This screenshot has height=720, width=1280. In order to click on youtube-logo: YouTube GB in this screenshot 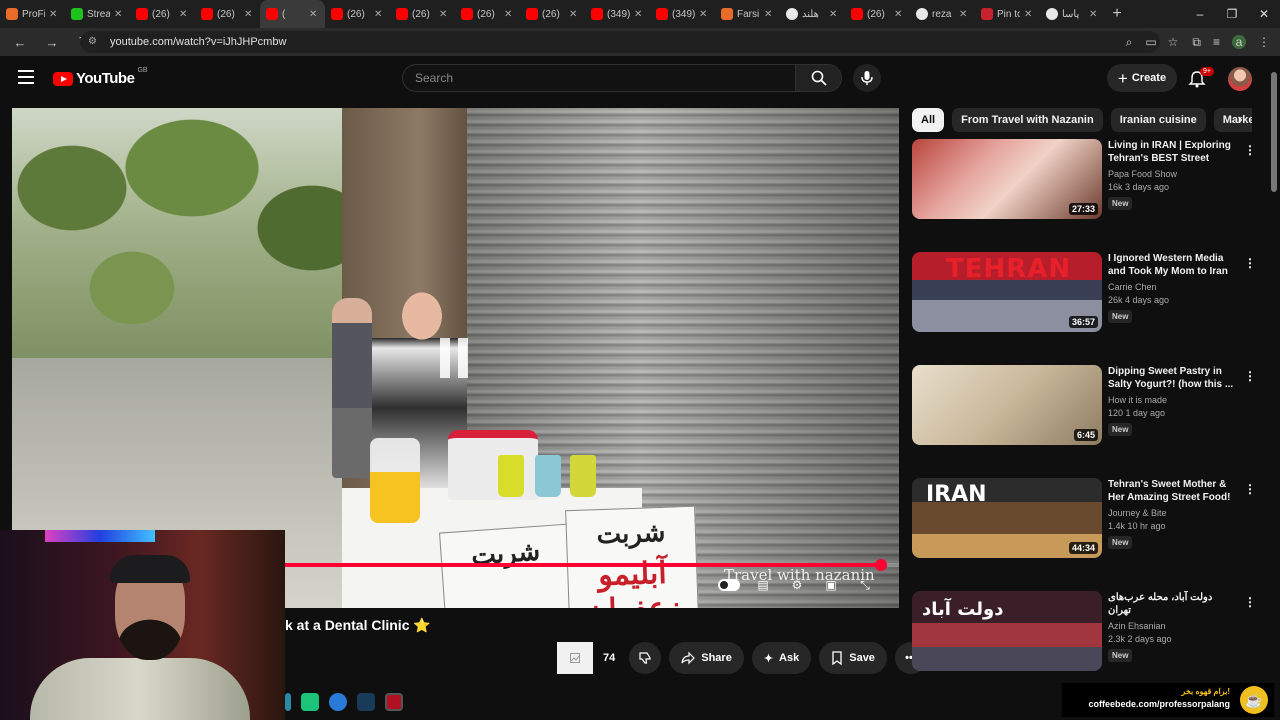, I will do `click(100, 77)`.